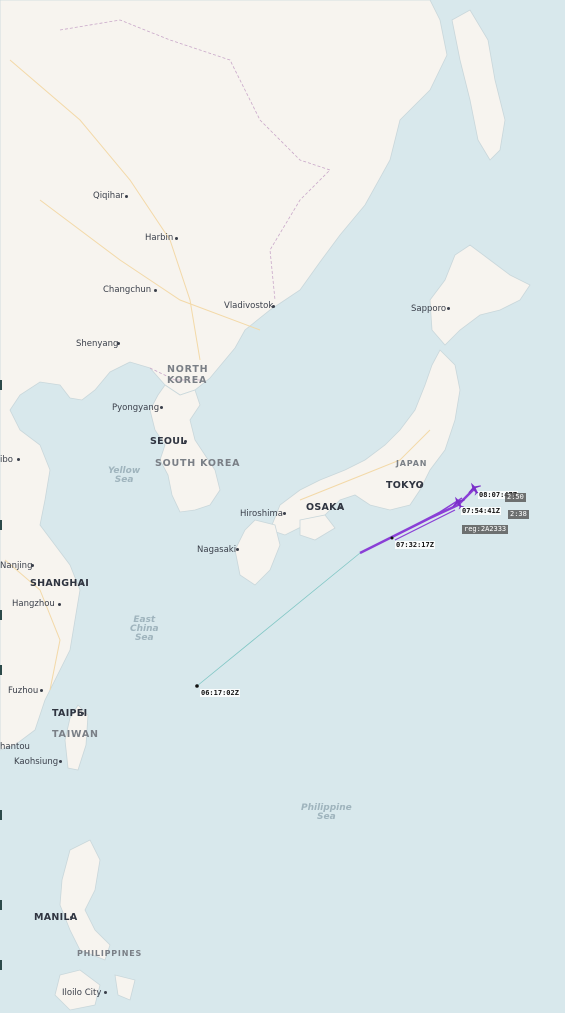 The image size is (565, 1013). Describe the element at coordinates (515, 497) in the screenshot. I see `flight-tag: 2:50` at that location.